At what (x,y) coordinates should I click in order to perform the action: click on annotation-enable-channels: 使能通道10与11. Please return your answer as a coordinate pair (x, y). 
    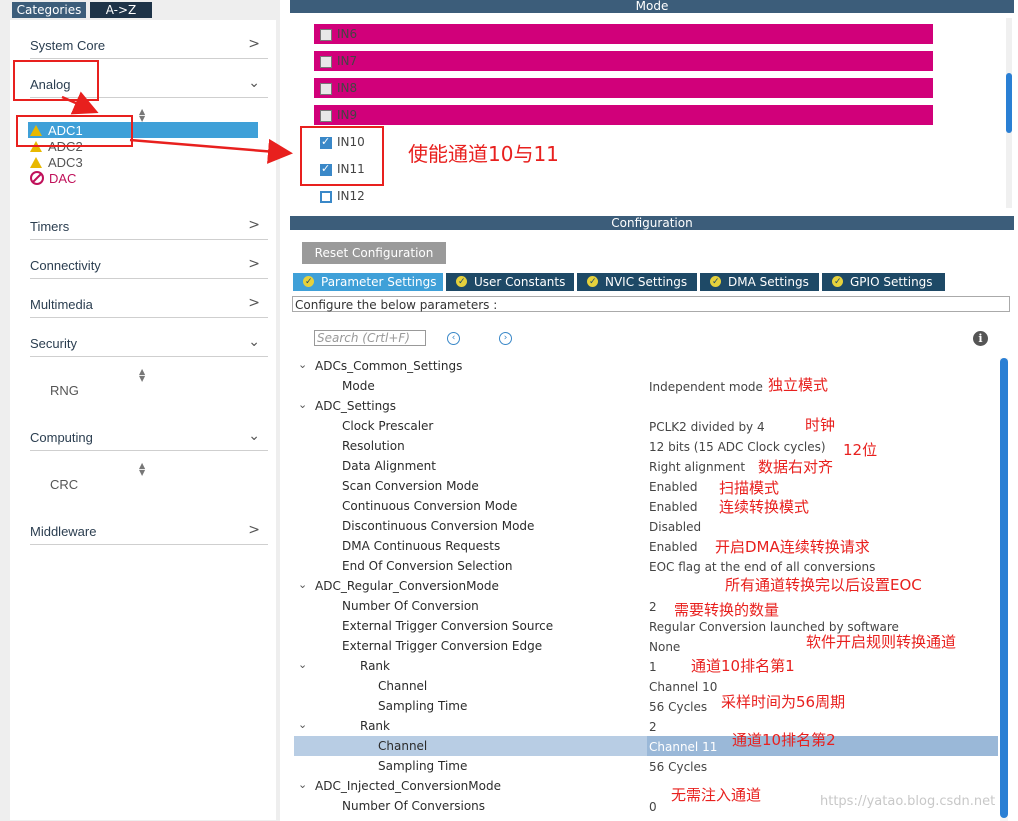
    Looking at the image, I should click on (483, 154).